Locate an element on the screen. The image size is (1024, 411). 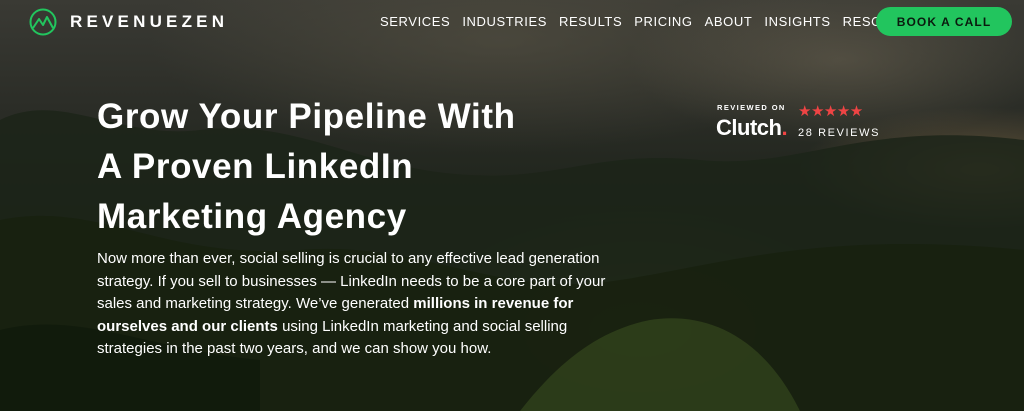
brand-name: REVENUEZEN is located at coordinates (149, 21).